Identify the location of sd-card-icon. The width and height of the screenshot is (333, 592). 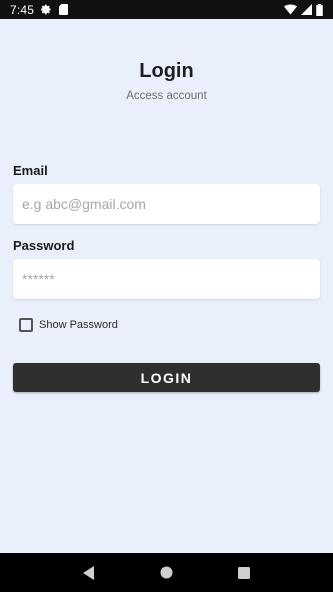
(64, 9).